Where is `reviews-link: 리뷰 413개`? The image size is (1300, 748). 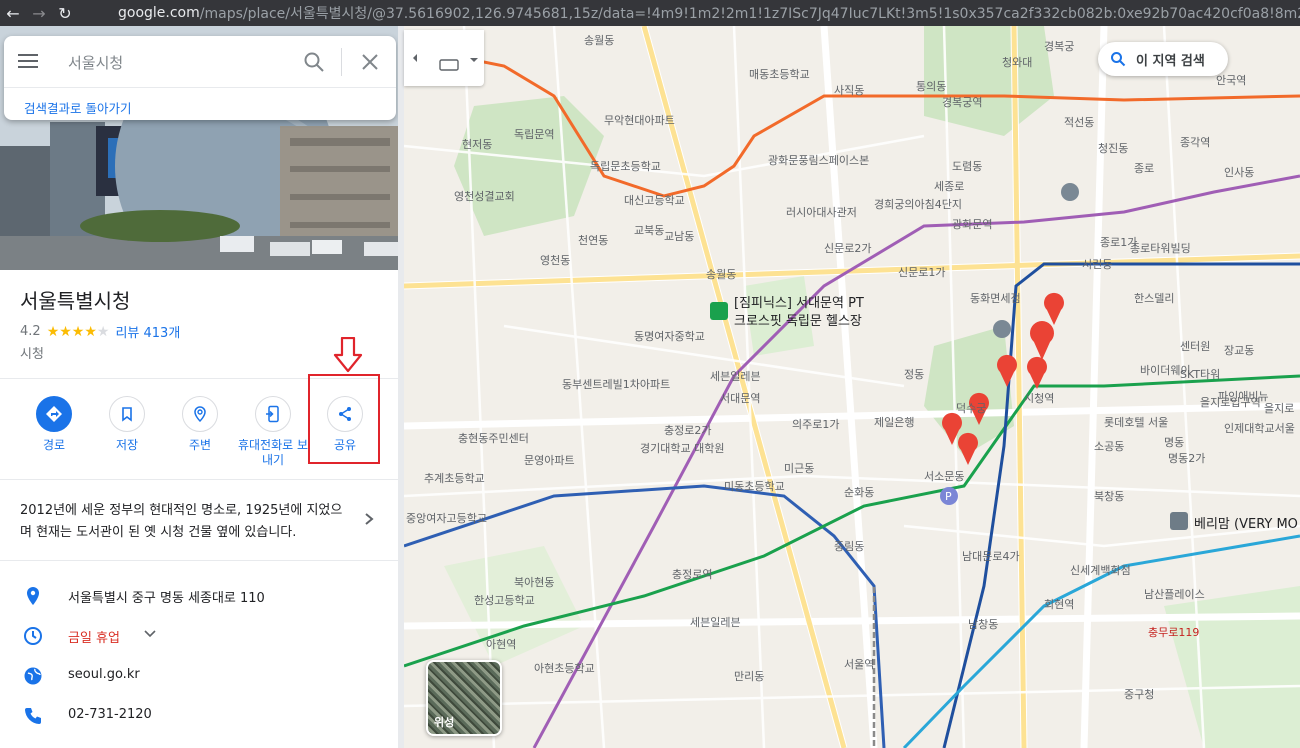 reviews-link: 리뷰 413개 is located at coordinates (147, 331).